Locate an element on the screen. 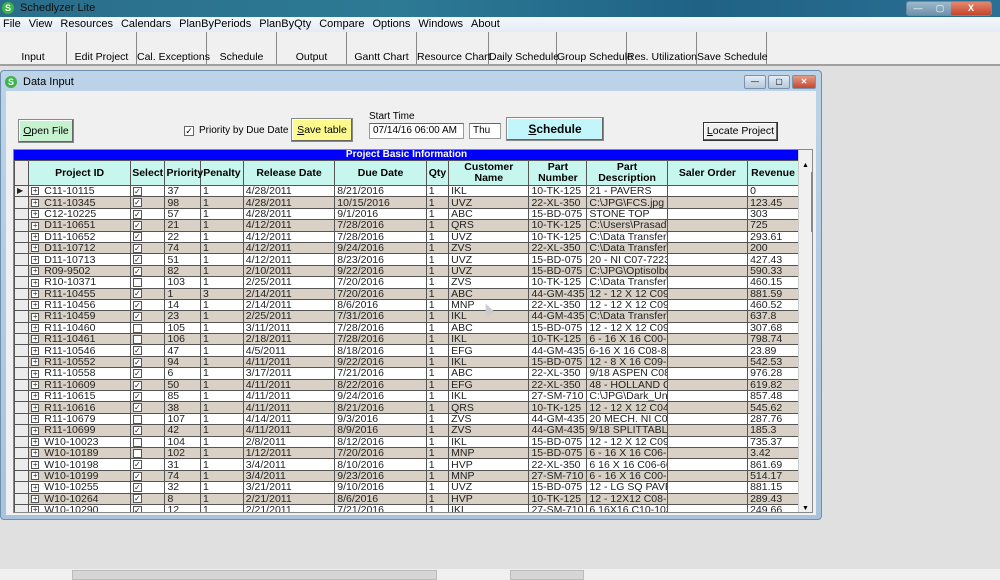 This screenshot has height=580, width=1000. cell-part-number: 15-BD-075 is located at coordinates (558, 328).